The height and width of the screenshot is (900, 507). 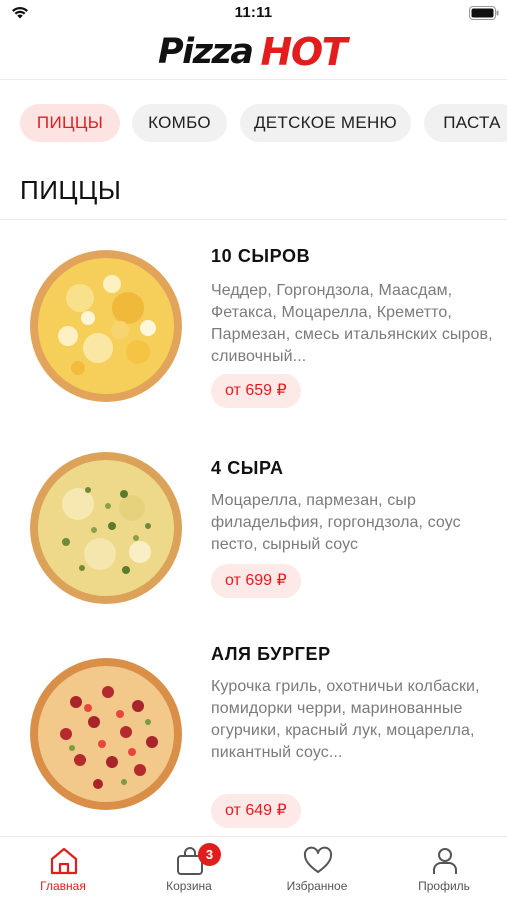 I want to click on tab-bar: Главная 3 Корзина Избранное Профиль, so click(x=253, y=868).